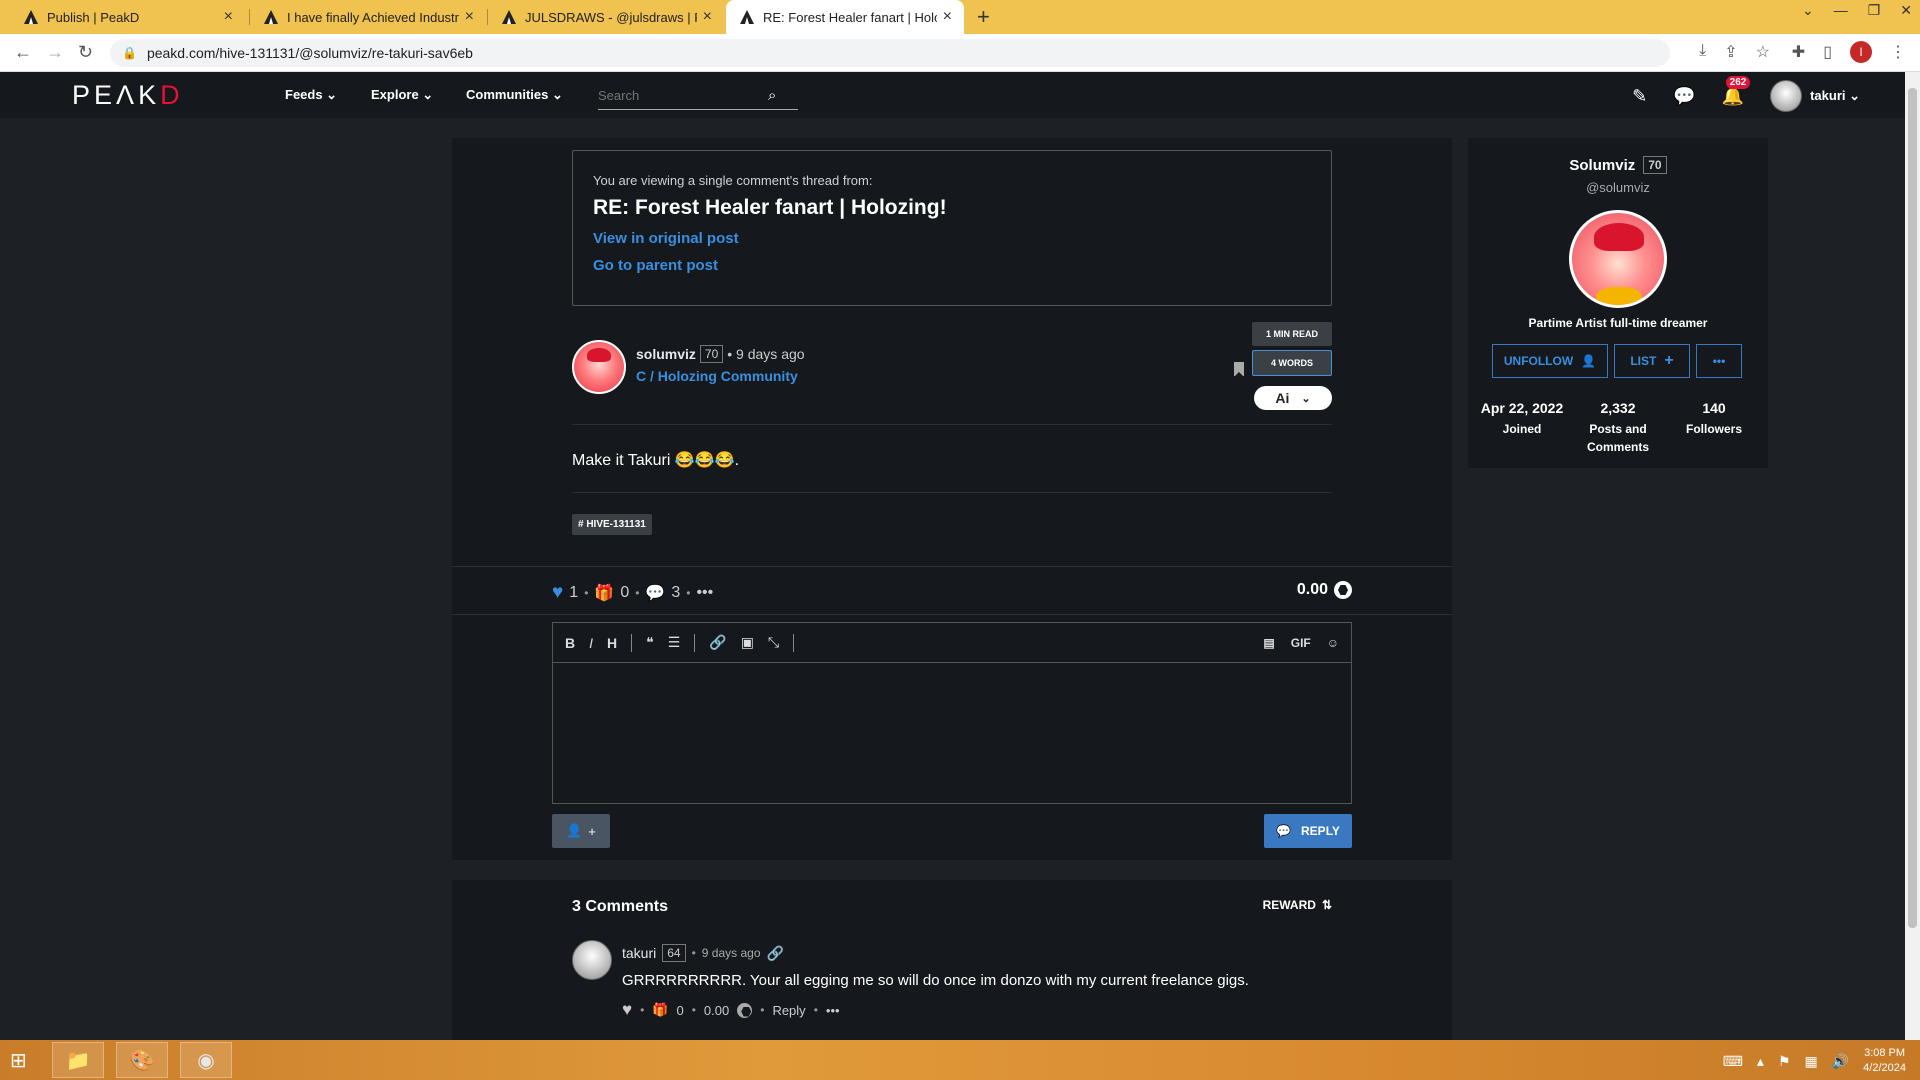 This screenshot has width=1920, height=1080. Describe the element at coordinates (23, 52) in the screenshot. I see `back-icon: ←` at that location.